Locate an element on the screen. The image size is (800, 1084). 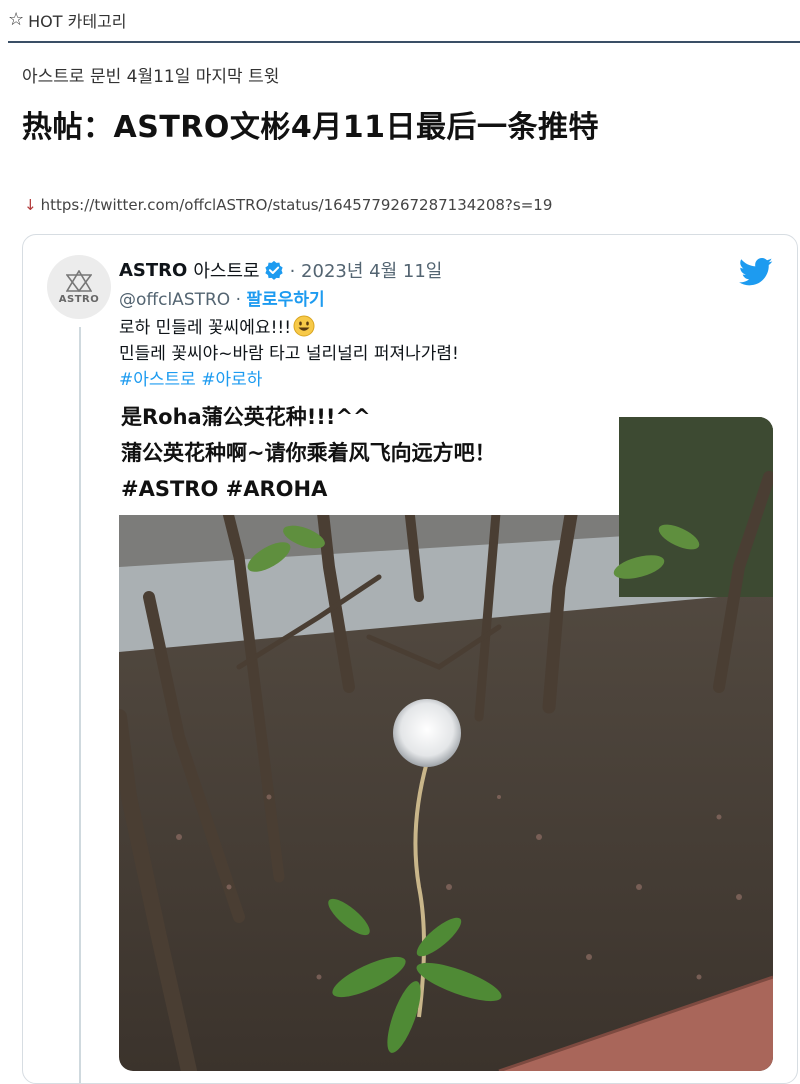
twitter-bird-icon is located at coordinates (756, 272).